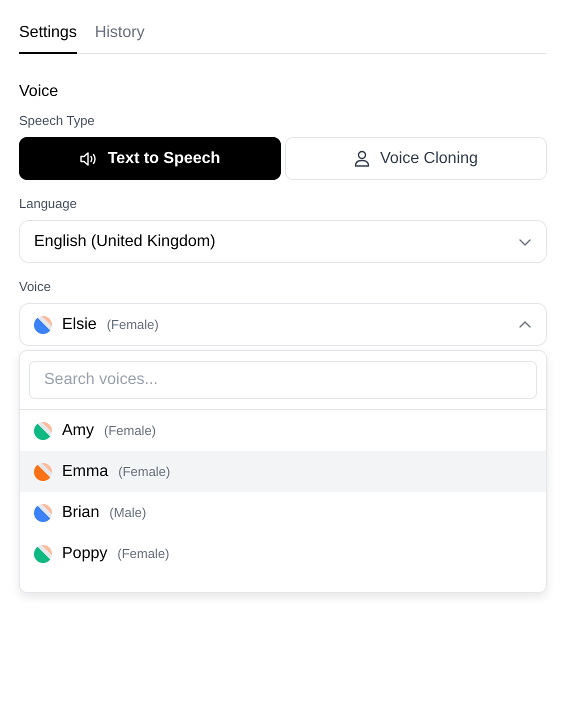 The height and width of the screenshot is (725, 566). I want to click on voice-select: Elsie (Female), so click(283, 324).